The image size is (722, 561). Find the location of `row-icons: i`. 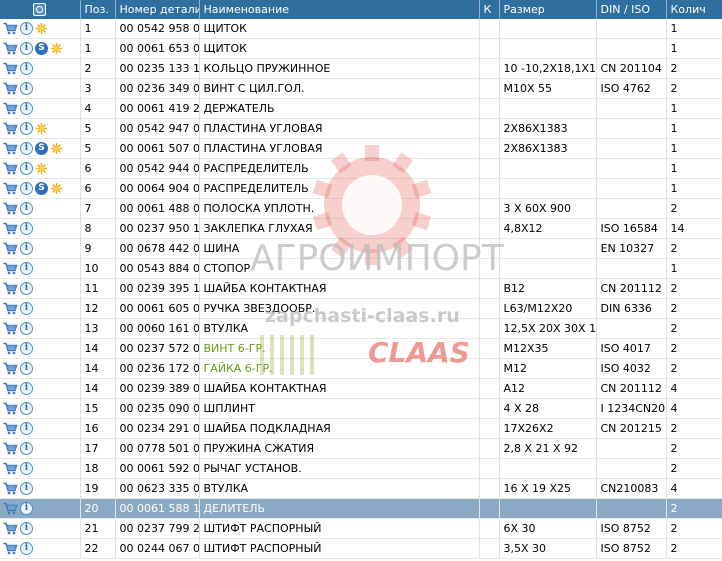

row-icons: i is located at coordinates (40, 428).